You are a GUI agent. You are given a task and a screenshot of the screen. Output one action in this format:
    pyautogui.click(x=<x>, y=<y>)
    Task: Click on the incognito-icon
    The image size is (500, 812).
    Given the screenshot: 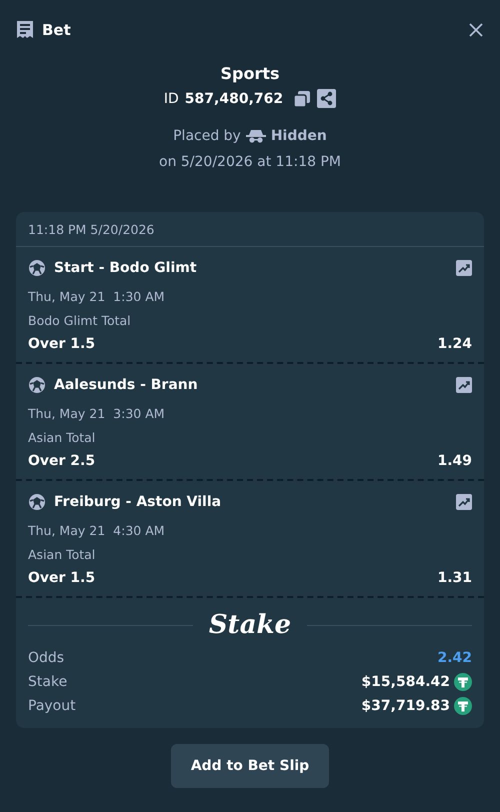 What is the action you would take?
    pyautogui.click(x=256, y=136)
    